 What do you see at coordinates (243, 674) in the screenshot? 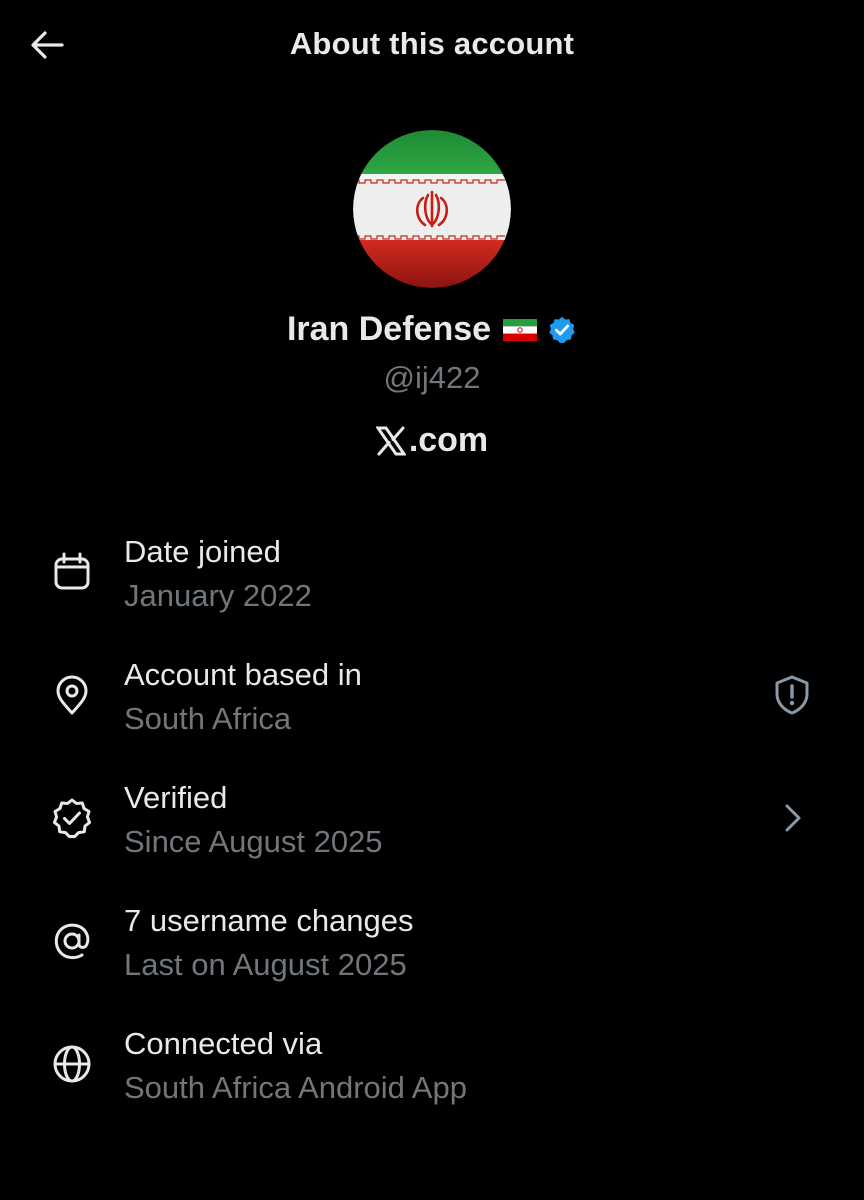
I see `info-title: Account based in` at bounding box center [243, 674].